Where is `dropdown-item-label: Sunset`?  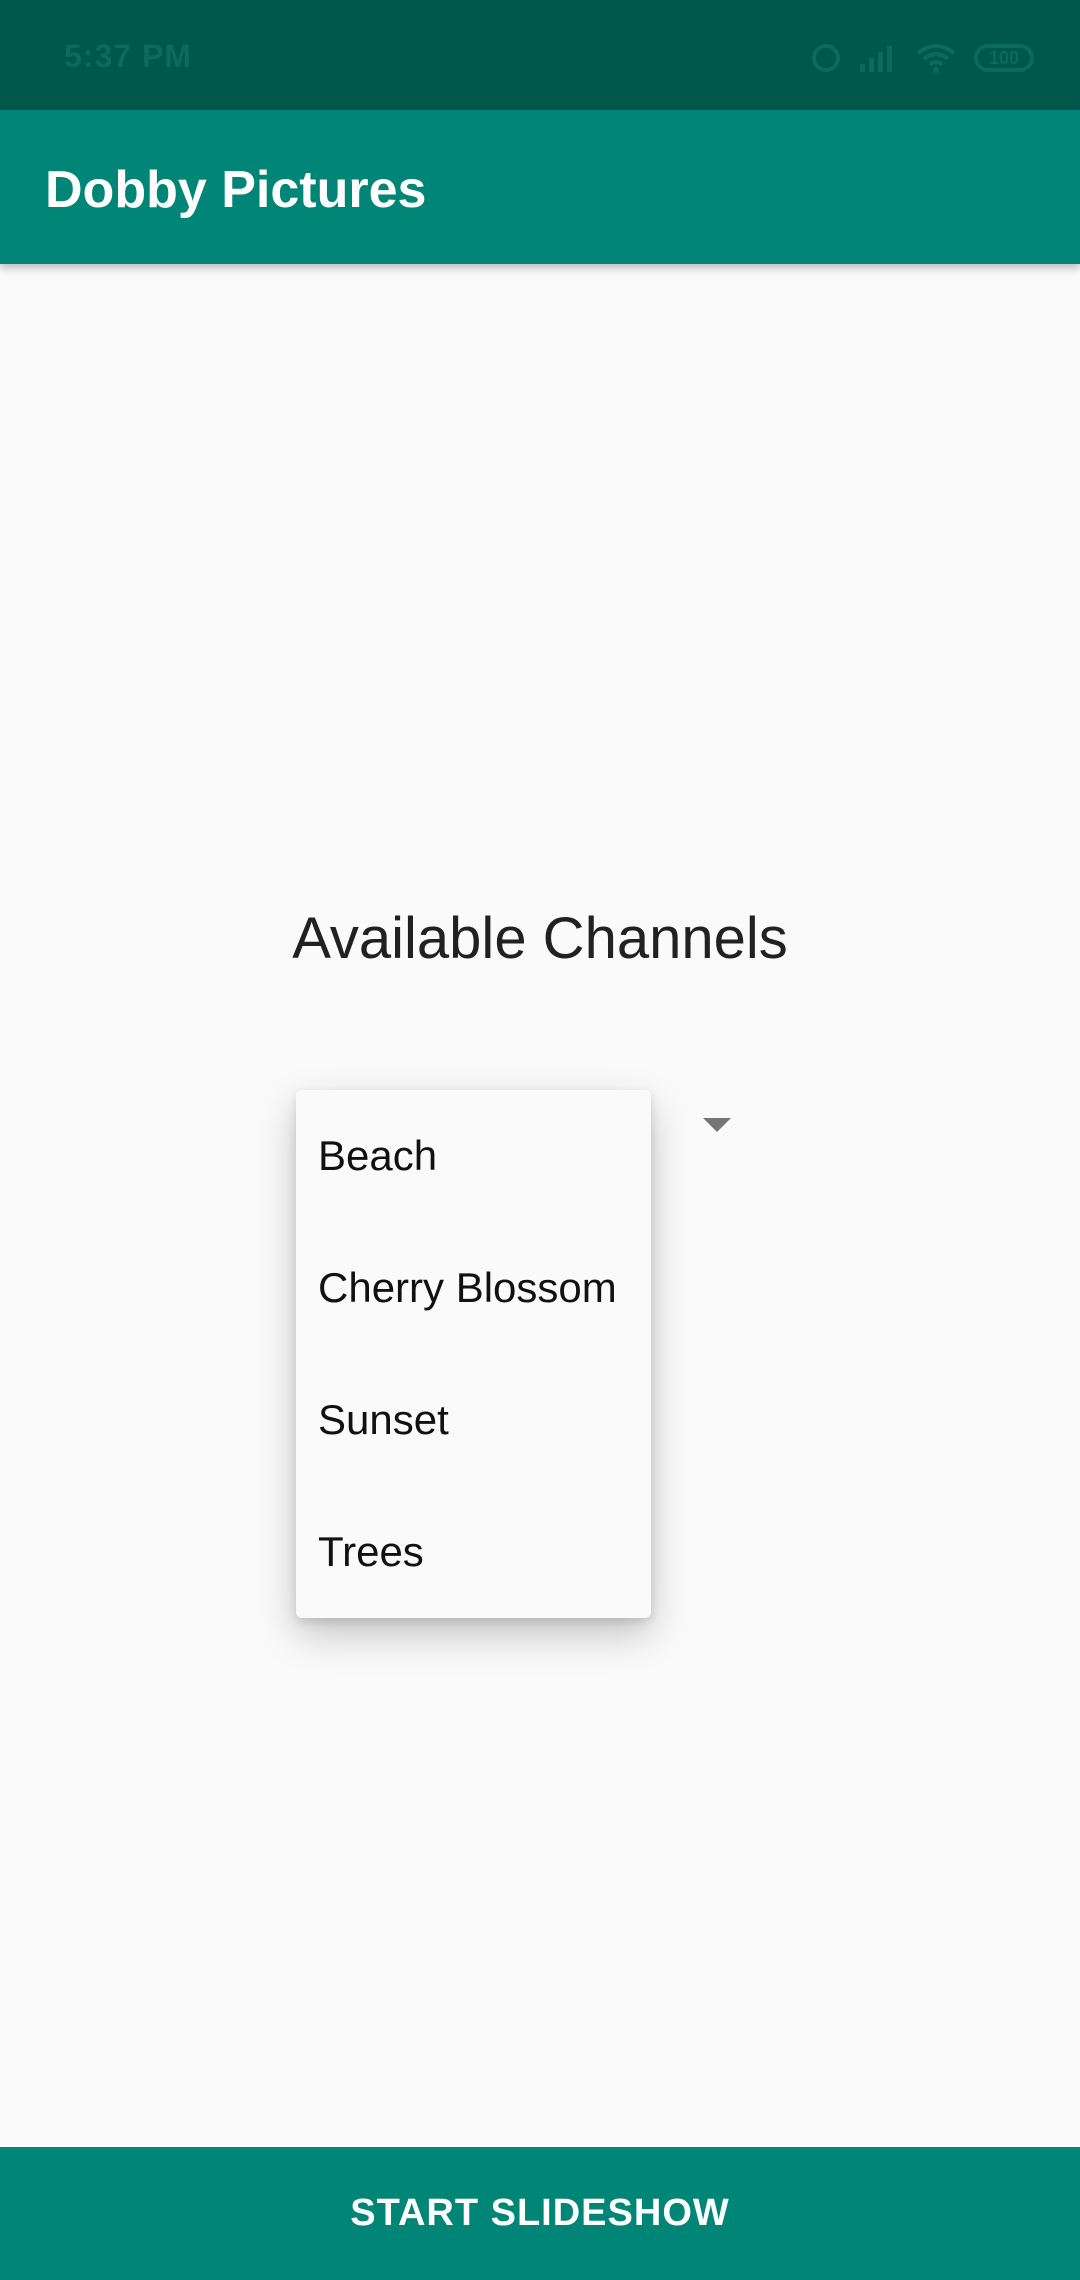
dropdown-item-label: Sunset is located at coordinates (383, 1419).